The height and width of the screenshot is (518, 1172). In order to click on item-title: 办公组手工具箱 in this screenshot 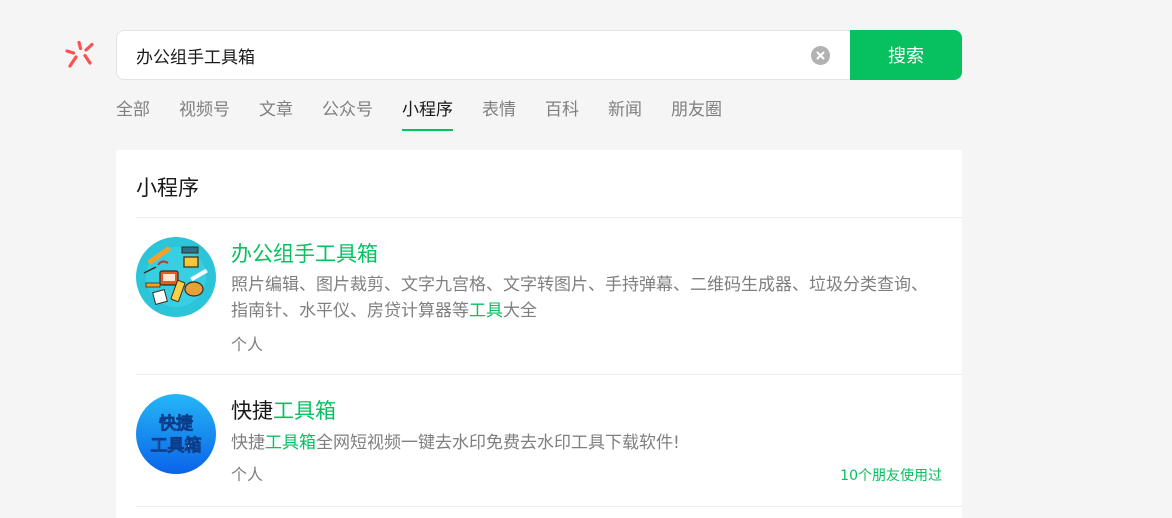, I will do `click(304, 253)`.